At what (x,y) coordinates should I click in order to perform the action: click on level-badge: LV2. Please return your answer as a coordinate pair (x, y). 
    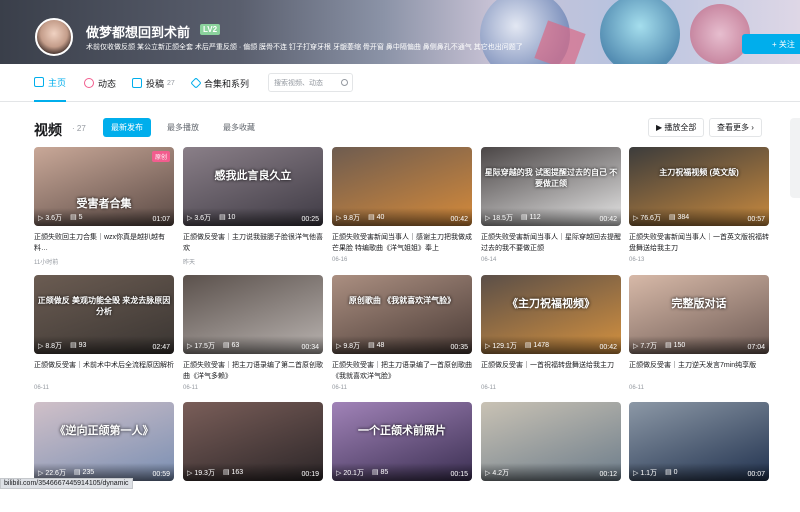
    Looking at the image, I should click on (210, 29).